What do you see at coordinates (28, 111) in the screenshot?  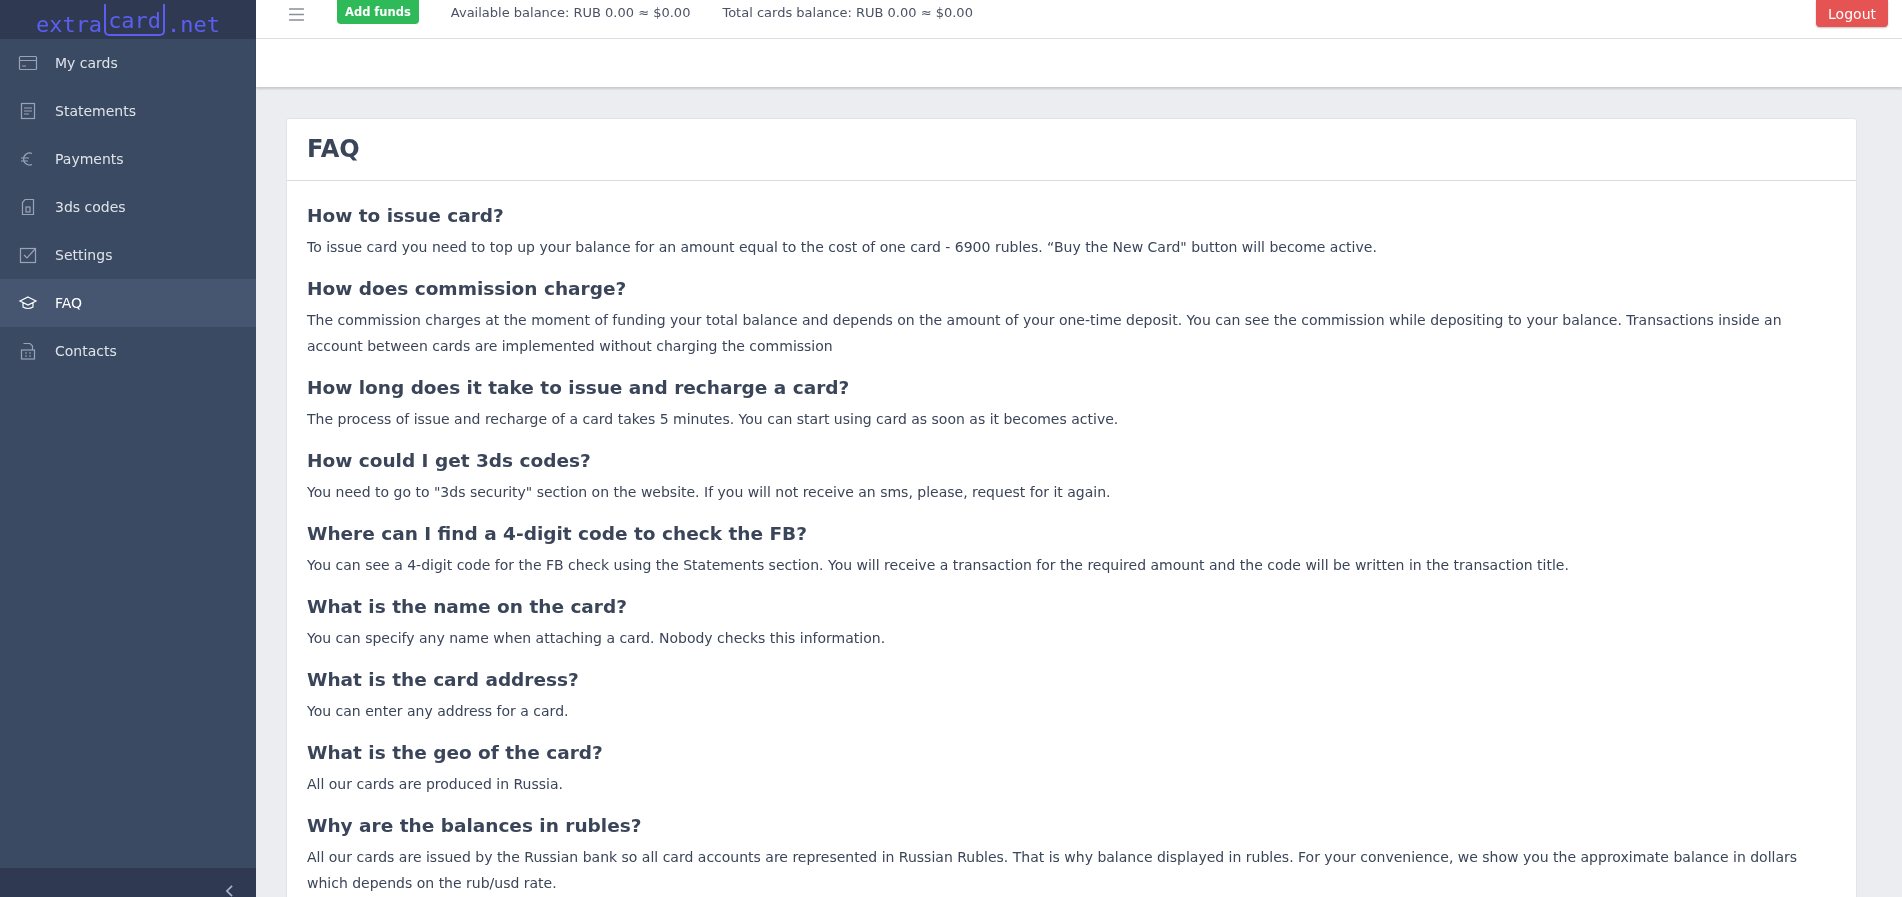 I see `document-icon` at bounding box center [28, 111].